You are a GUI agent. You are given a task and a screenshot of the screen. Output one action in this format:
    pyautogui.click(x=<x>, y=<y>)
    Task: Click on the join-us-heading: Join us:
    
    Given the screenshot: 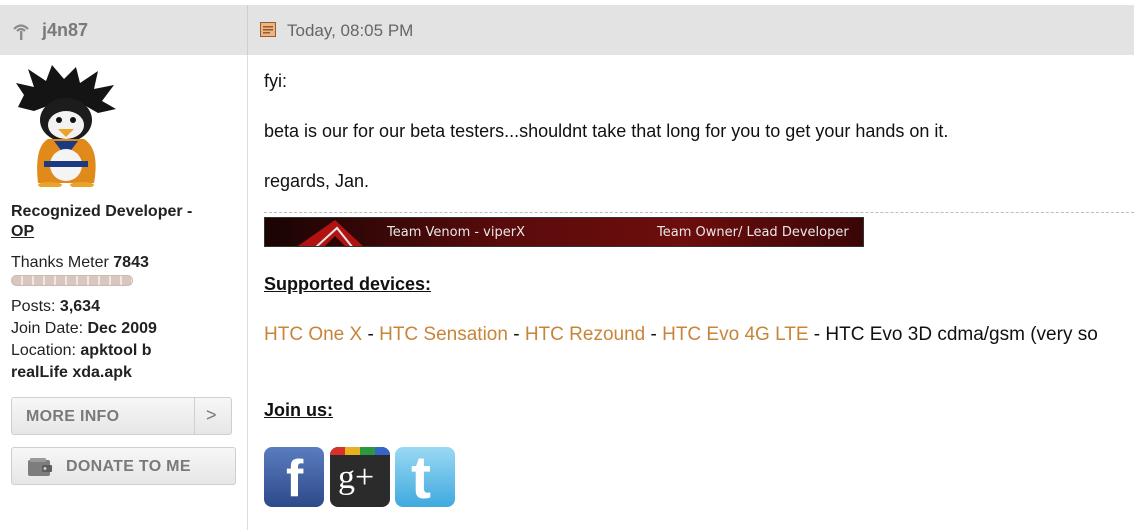 What is the action you would take?
    pyautogui.click(x=299, y=410)
    